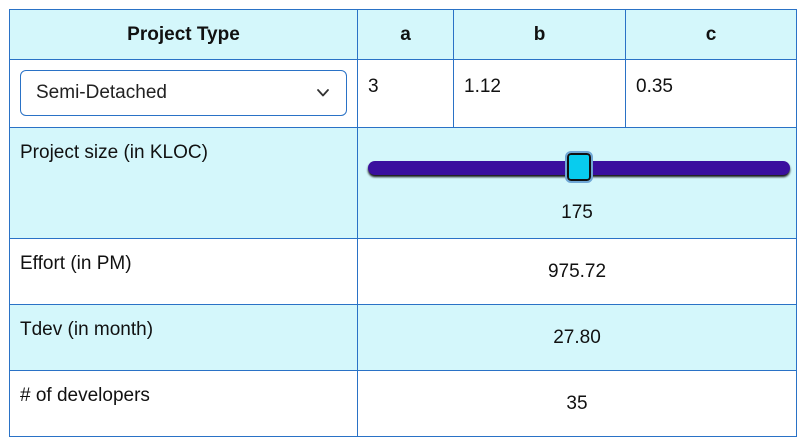  I want to click on project-size-cell: 175, so click(577, 183).